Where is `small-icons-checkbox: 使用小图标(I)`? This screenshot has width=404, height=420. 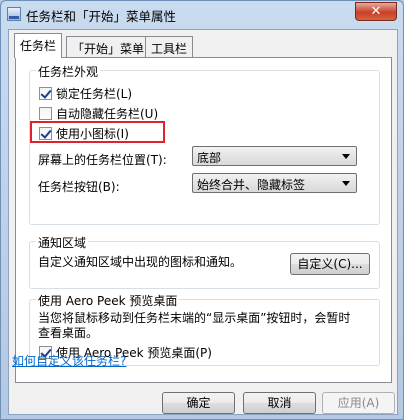
small-icons-checkbox: 使用小图标(I) is located at coordinates (84, 133).